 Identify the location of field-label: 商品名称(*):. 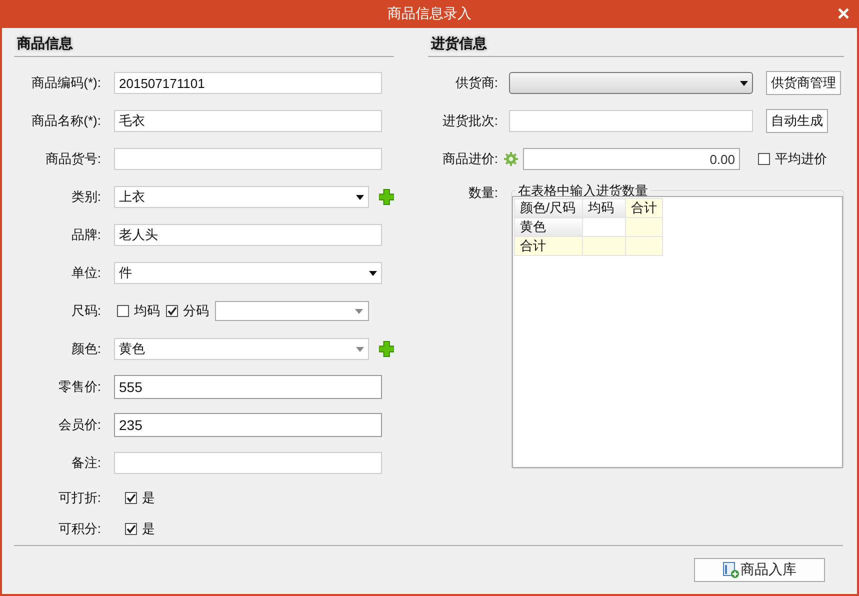
(65, 121).